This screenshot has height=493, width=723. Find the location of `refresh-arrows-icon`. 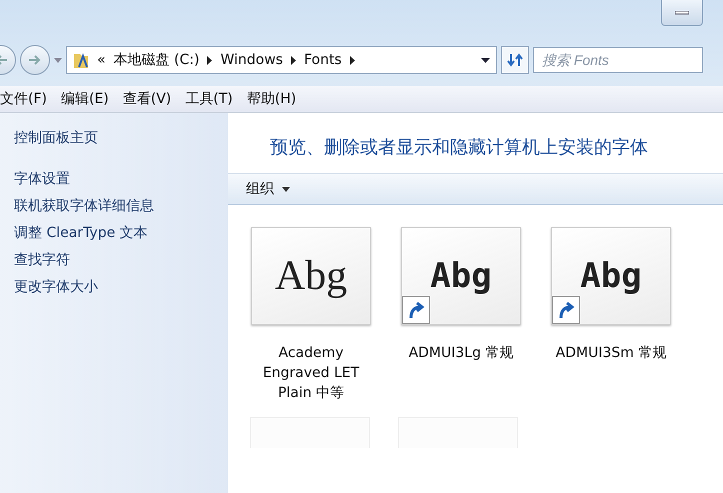

refresh-arrows-icon is located at coordinates (515, 60).